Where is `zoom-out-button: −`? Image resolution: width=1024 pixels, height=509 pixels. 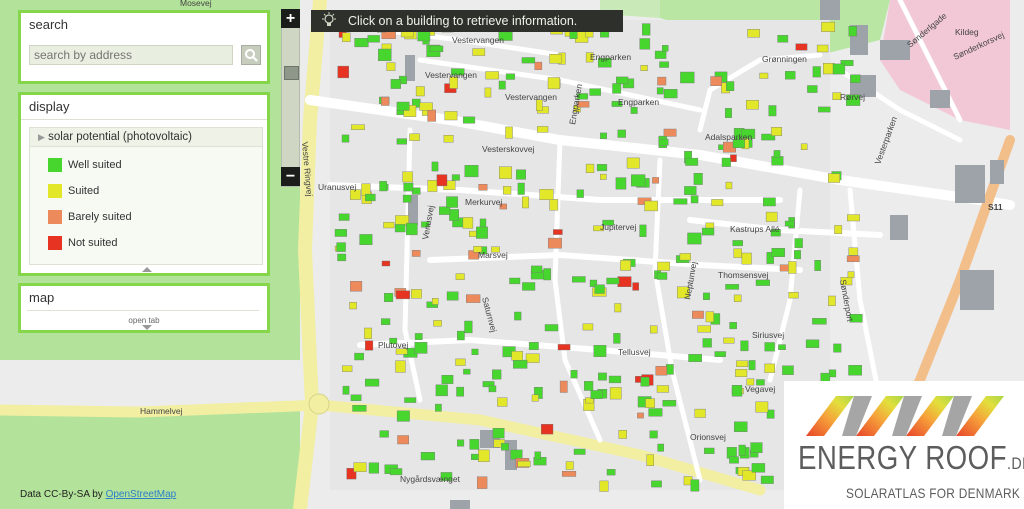
zoom-out-button: − is located at coordinates (290, 176).